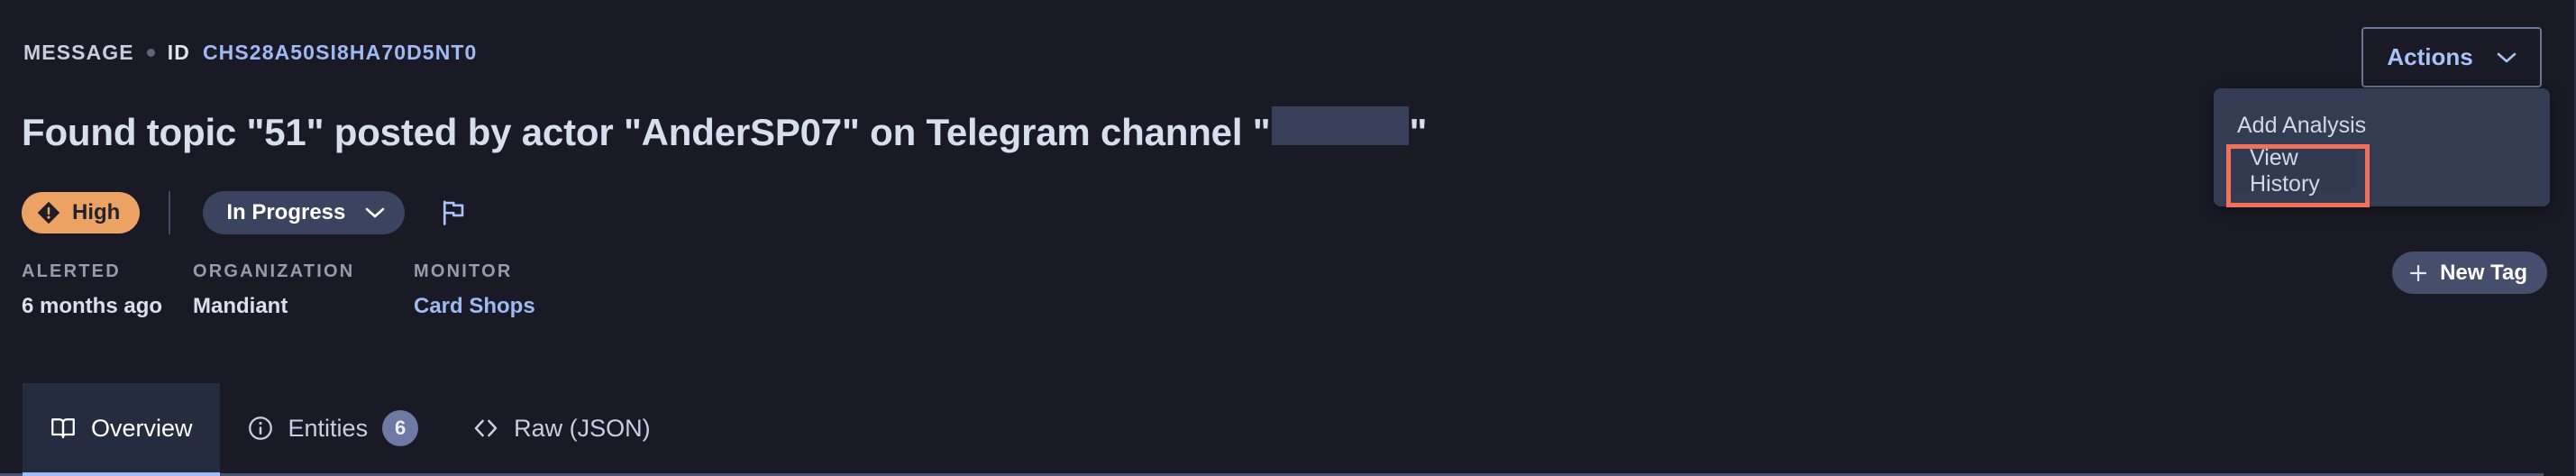 The width and height of the screenshot is (2576, 476). What do you see at coordinates (107, 290) in the screenshot?
I see `metadata-field-alerted: ALERTED 6 months ago` at bounding box center [107, 290].